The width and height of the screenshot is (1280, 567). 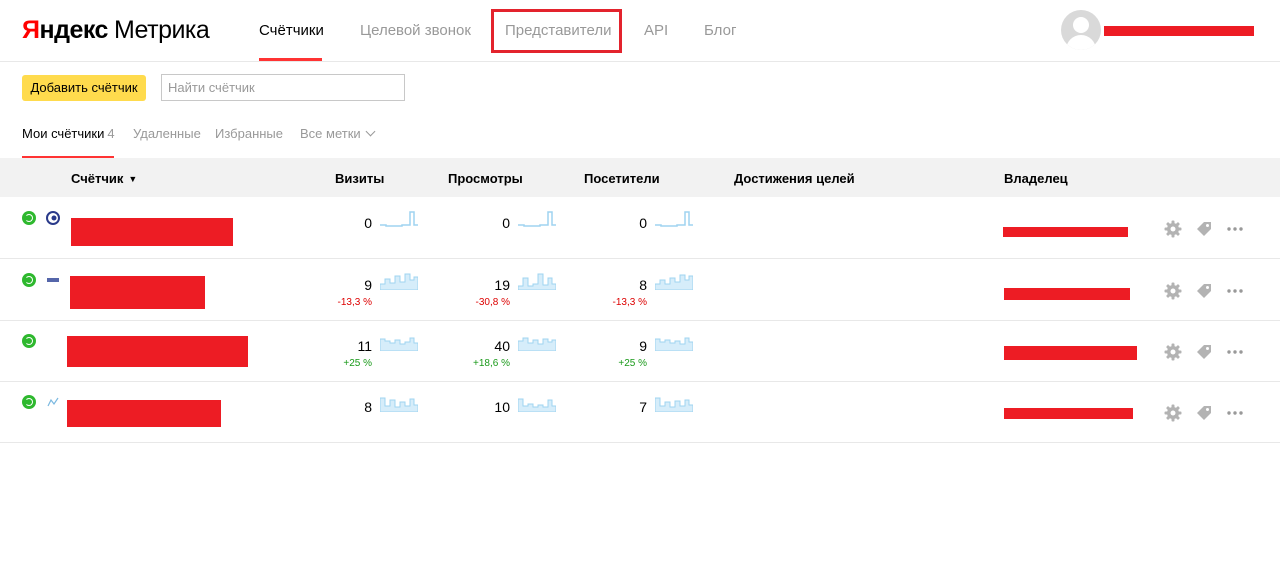 What do you see at coordinates (720, 31) in the screenshot?
I see `nav-blog: Блог` at bounding box center [720, 31].